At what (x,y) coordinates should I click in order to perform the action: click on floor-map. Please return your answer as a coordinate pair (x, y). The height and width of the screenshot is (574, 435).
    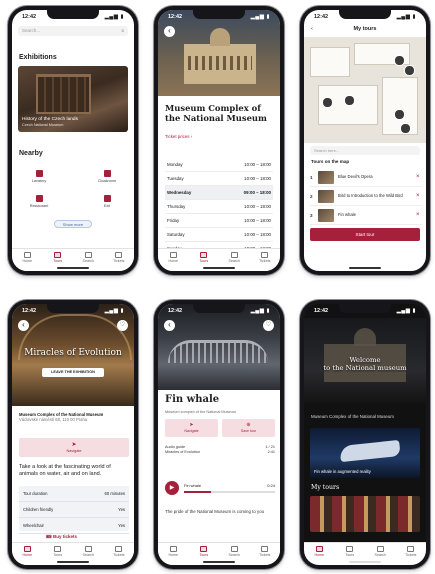
    Looking at the image, I should click on (365, 90).